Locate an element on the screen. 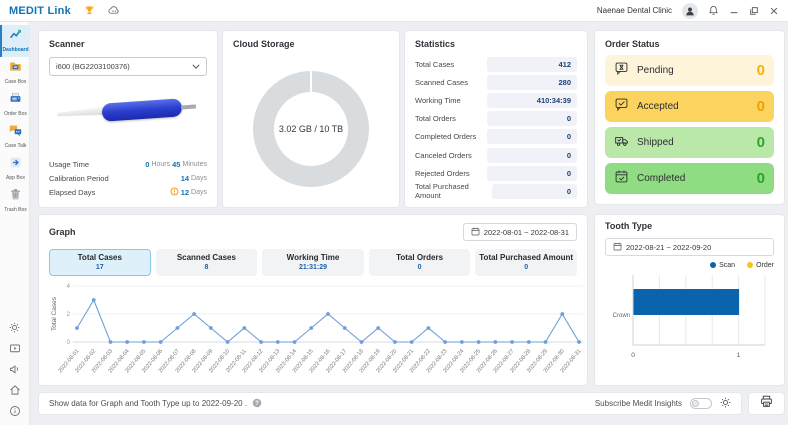  insights-settings-gear-icon is located at coordinates (725, 404).